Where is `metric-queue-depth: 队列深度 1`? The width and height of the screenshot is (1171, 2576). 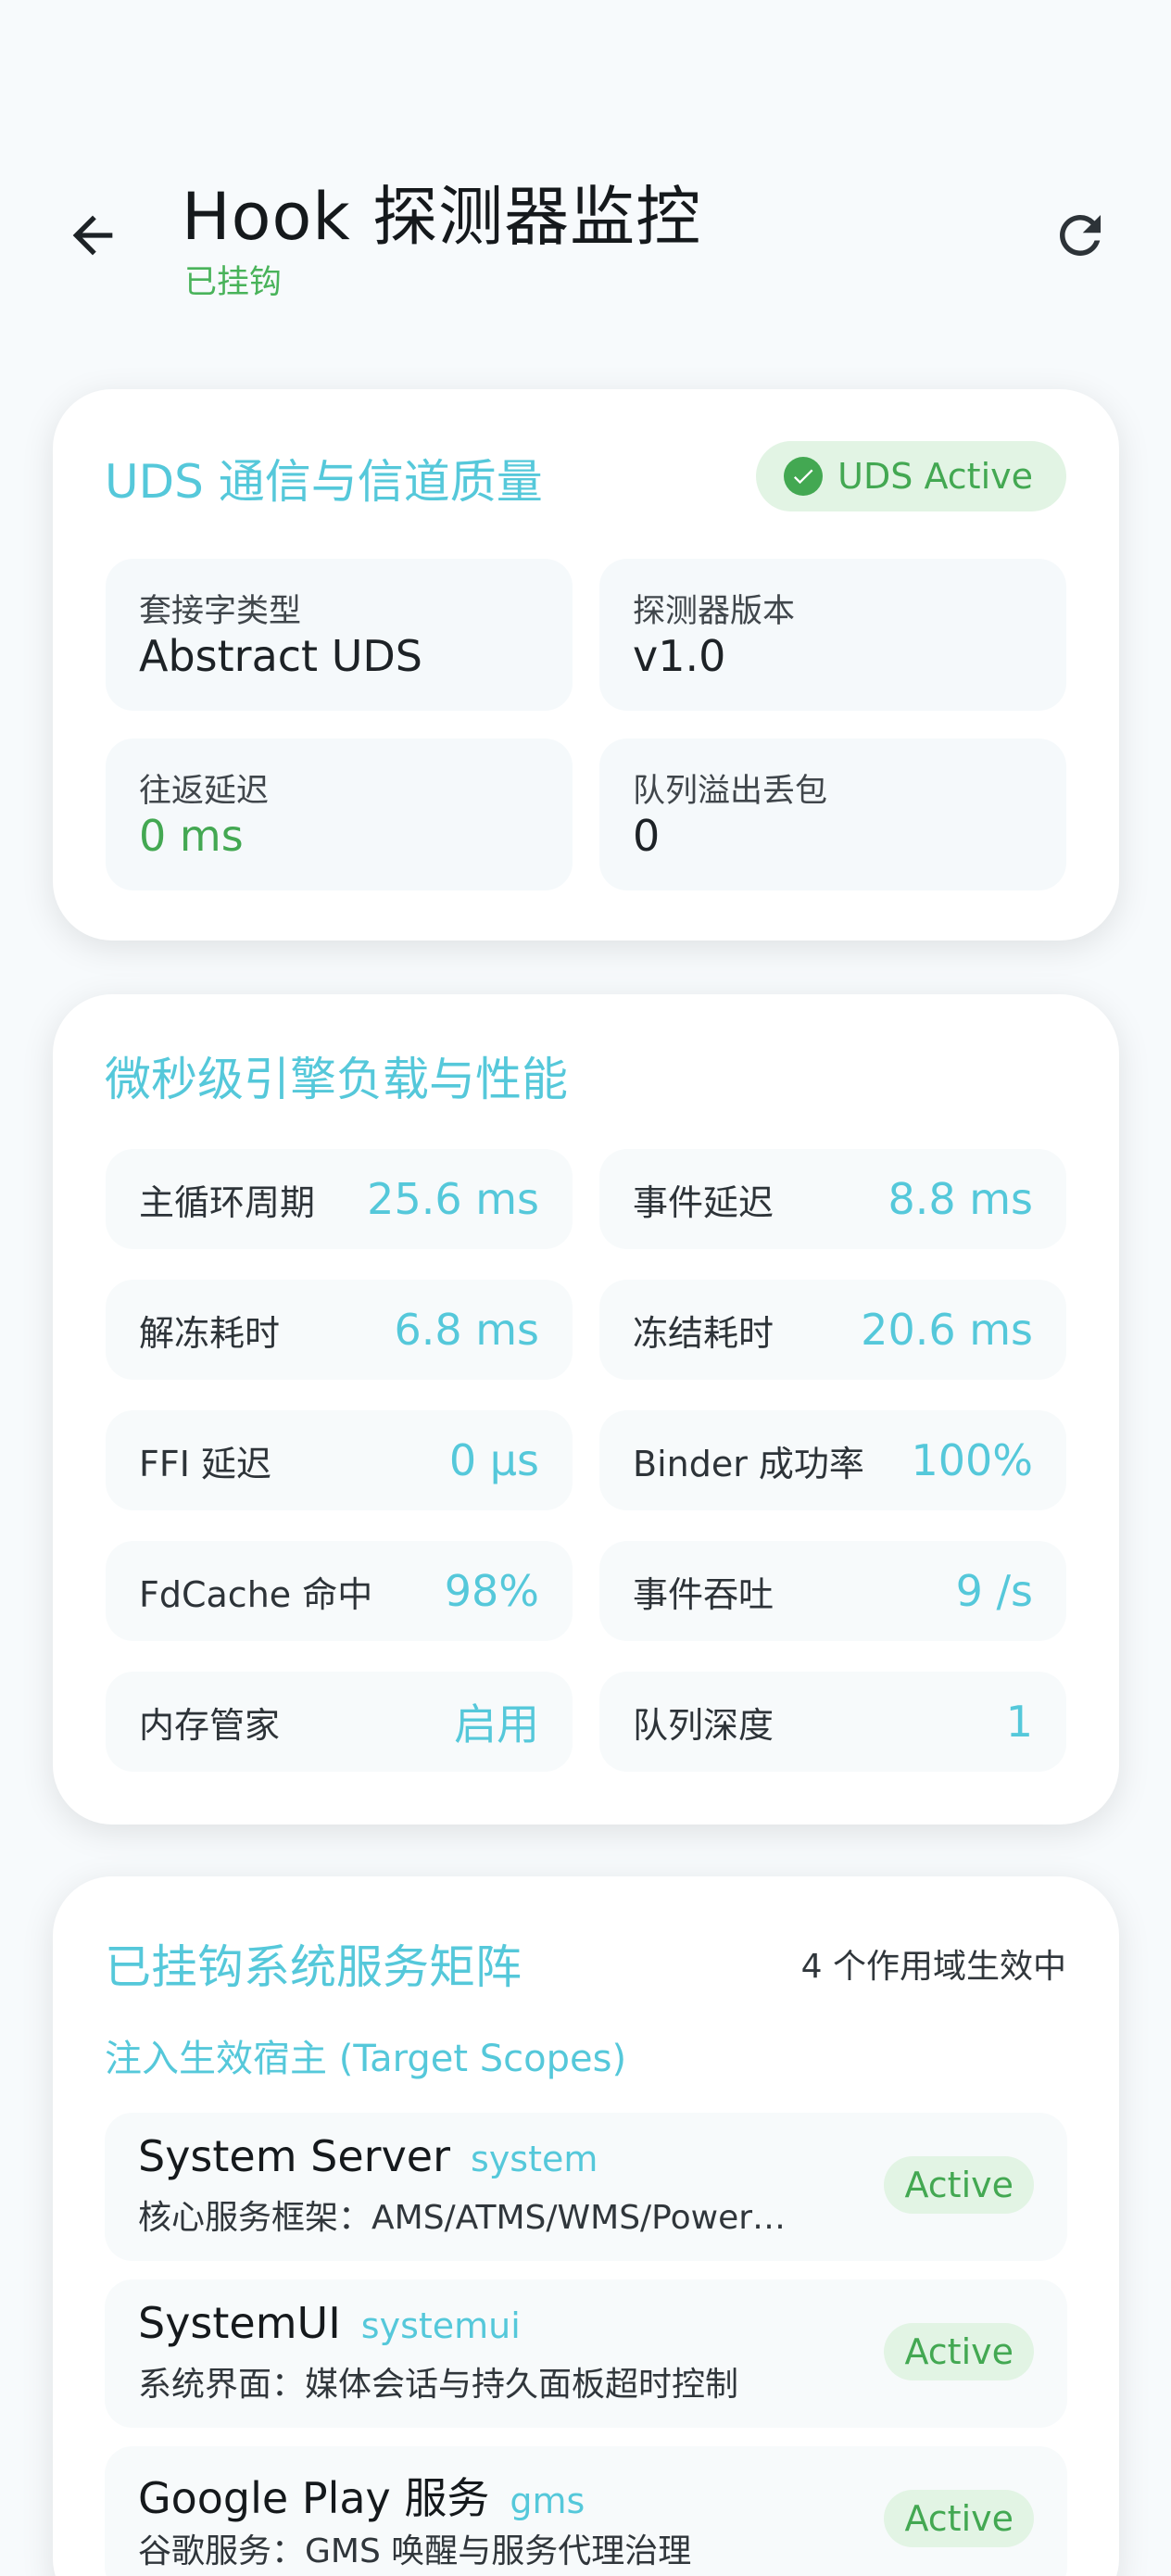
metric-queue-depth: 队列深度 1 is located at coordinates (833, 1722).